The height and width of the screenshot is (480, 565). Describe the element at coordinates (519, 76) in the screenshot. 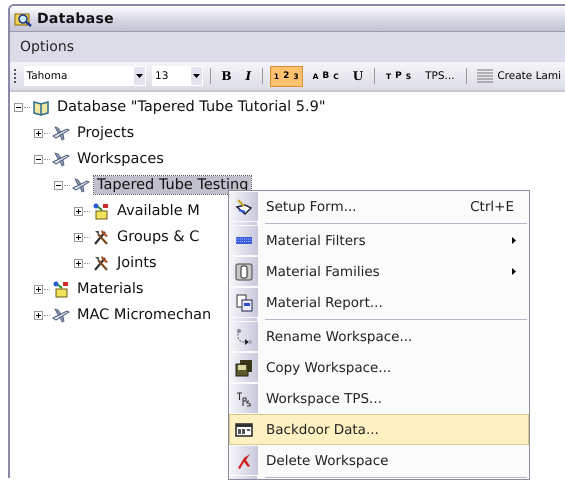

I see `toolbar-button: Create Lami` at that location.